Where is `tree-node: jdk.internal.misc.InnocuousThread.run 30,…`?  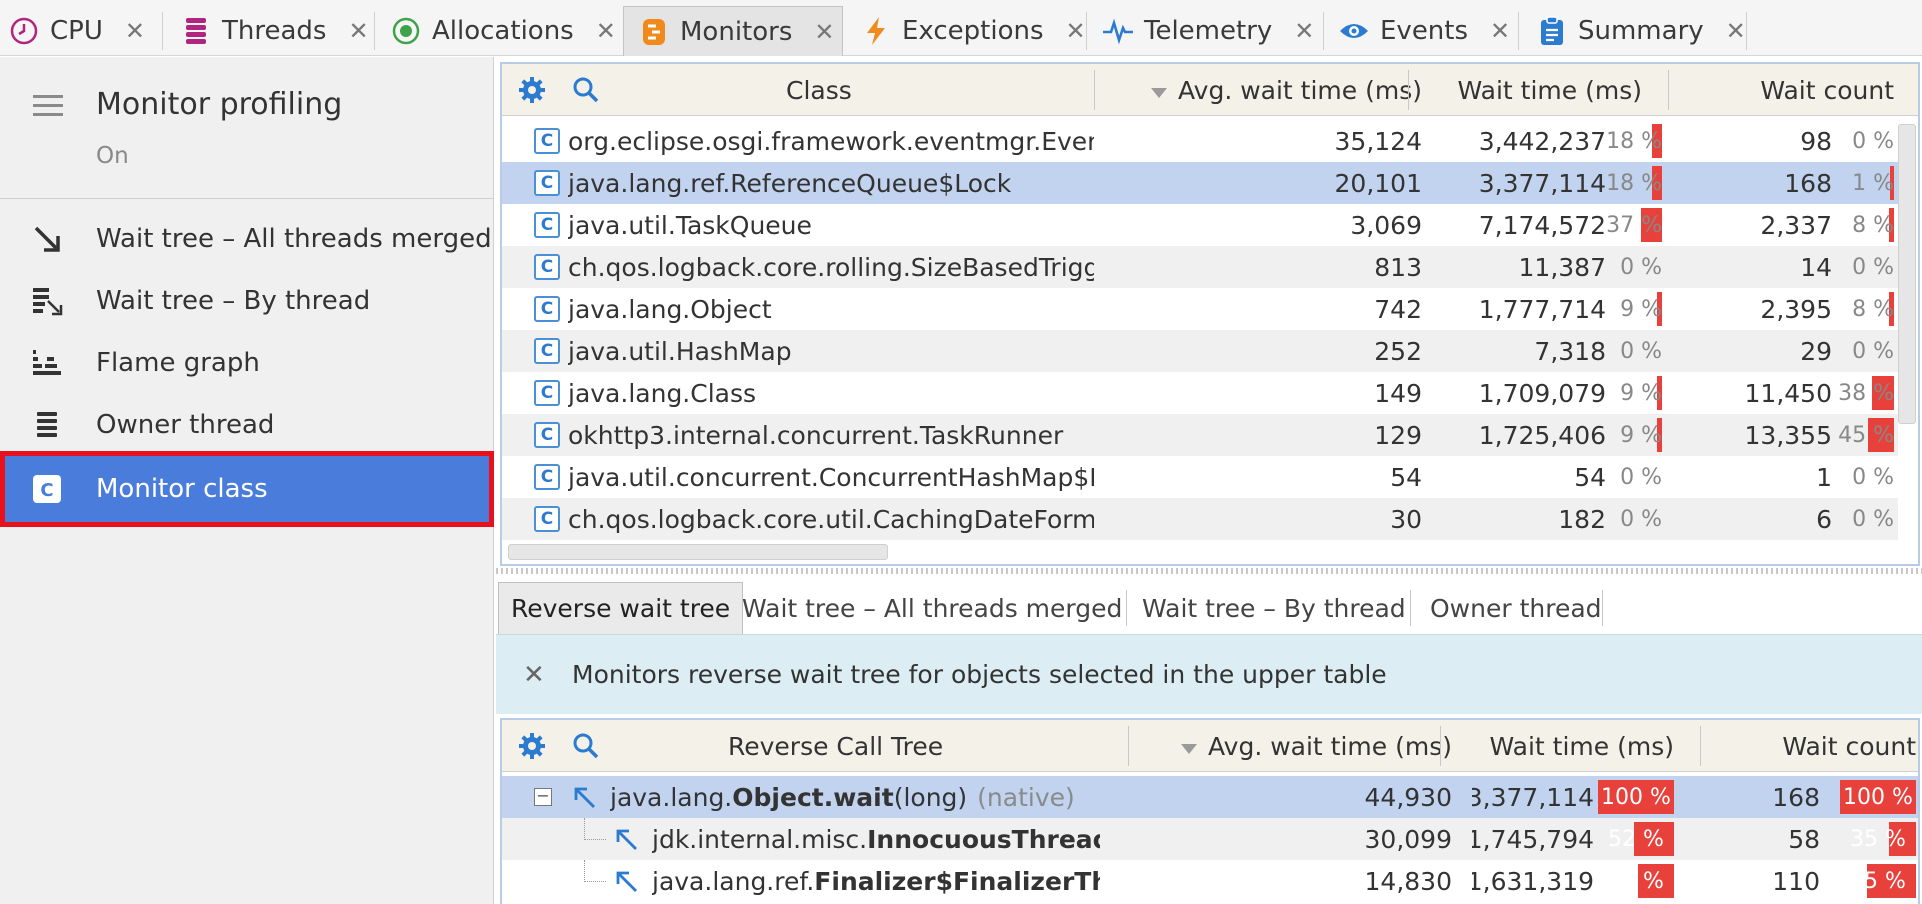 tree-node: jdk.internal.misc.InnocuousThread.run 30,… is located at coordinates (1210, 839).